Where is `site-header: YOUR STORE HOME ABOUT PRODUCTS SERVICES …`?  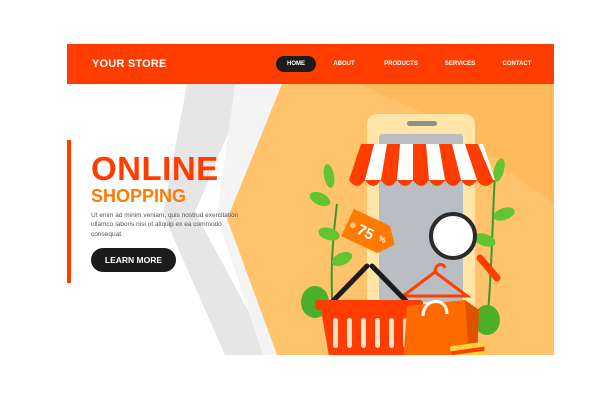
site-header: YOUR STORE HOME ABOUT PRODUCTS SERVICES … is located at coordinates (310, 64).